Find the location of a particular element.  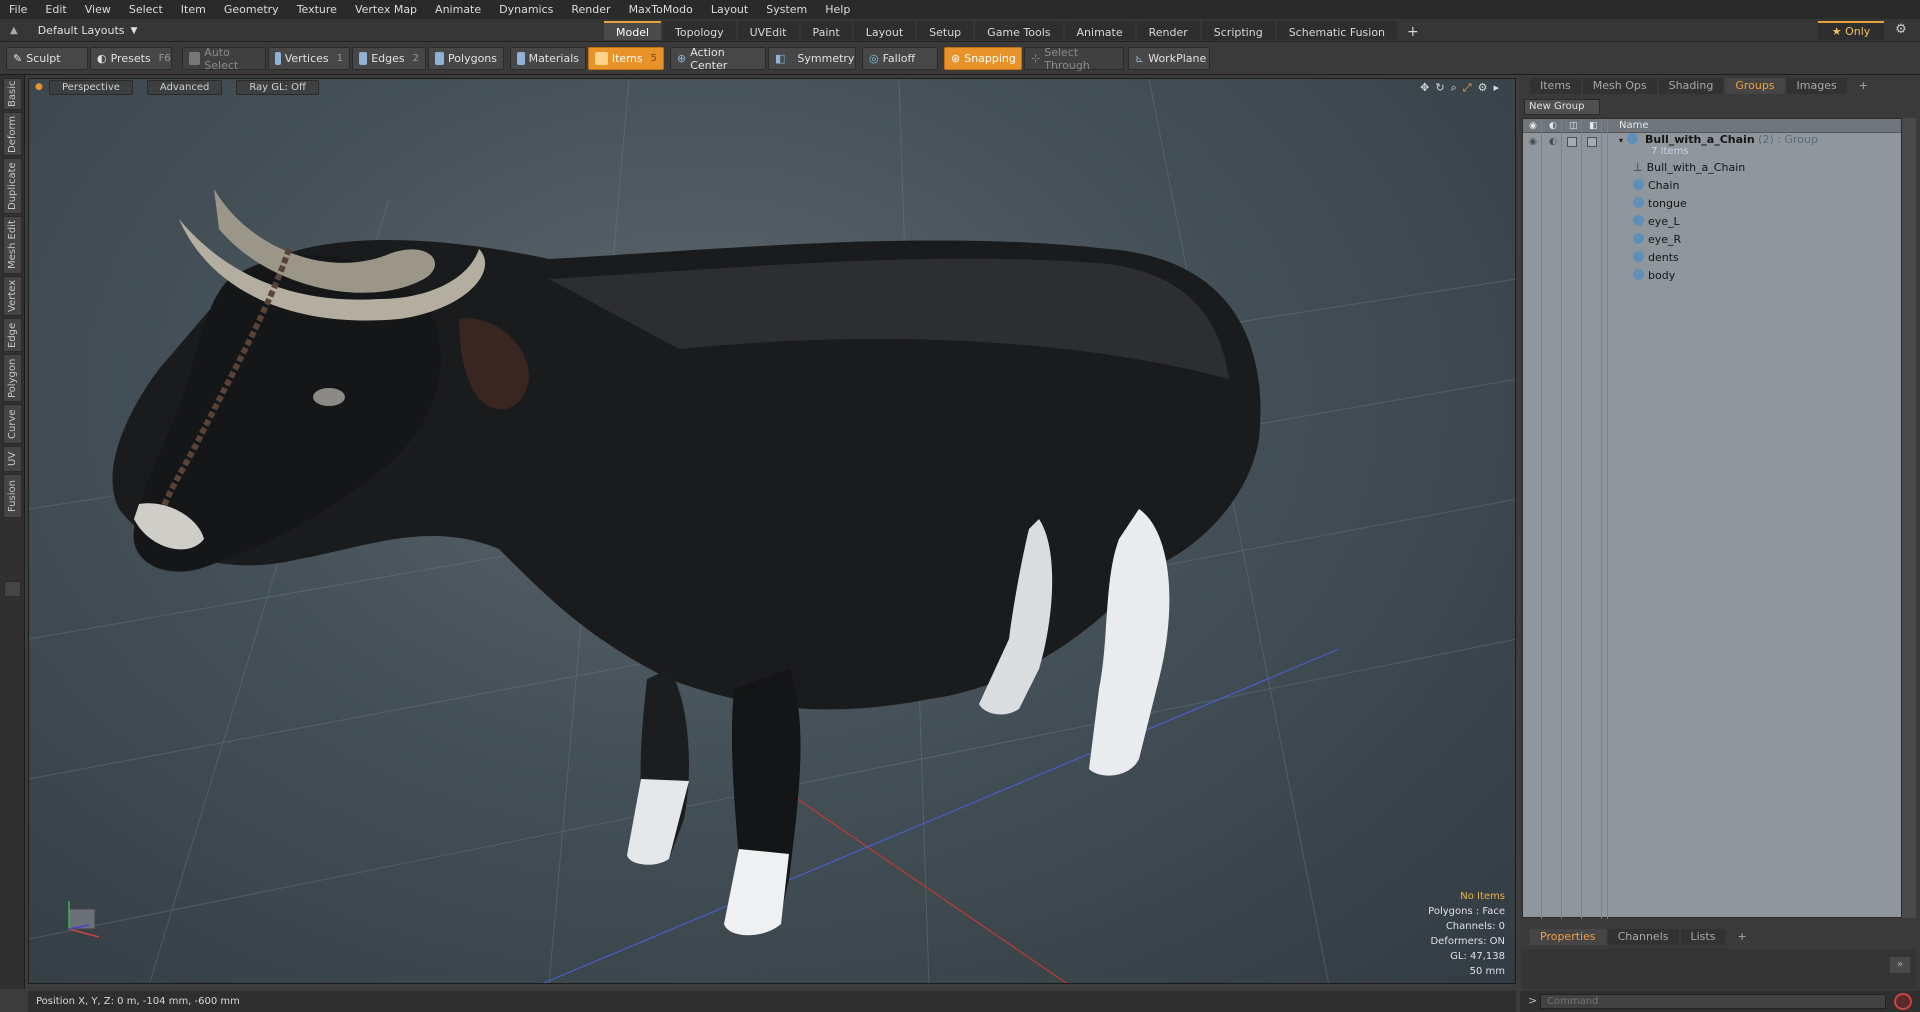

menu-texture: Texture is located at coordinates (317, 9).